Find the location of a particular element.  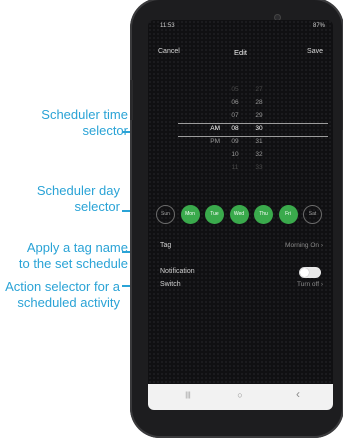

picker-min: 31 is located at coordinates (259, 141).